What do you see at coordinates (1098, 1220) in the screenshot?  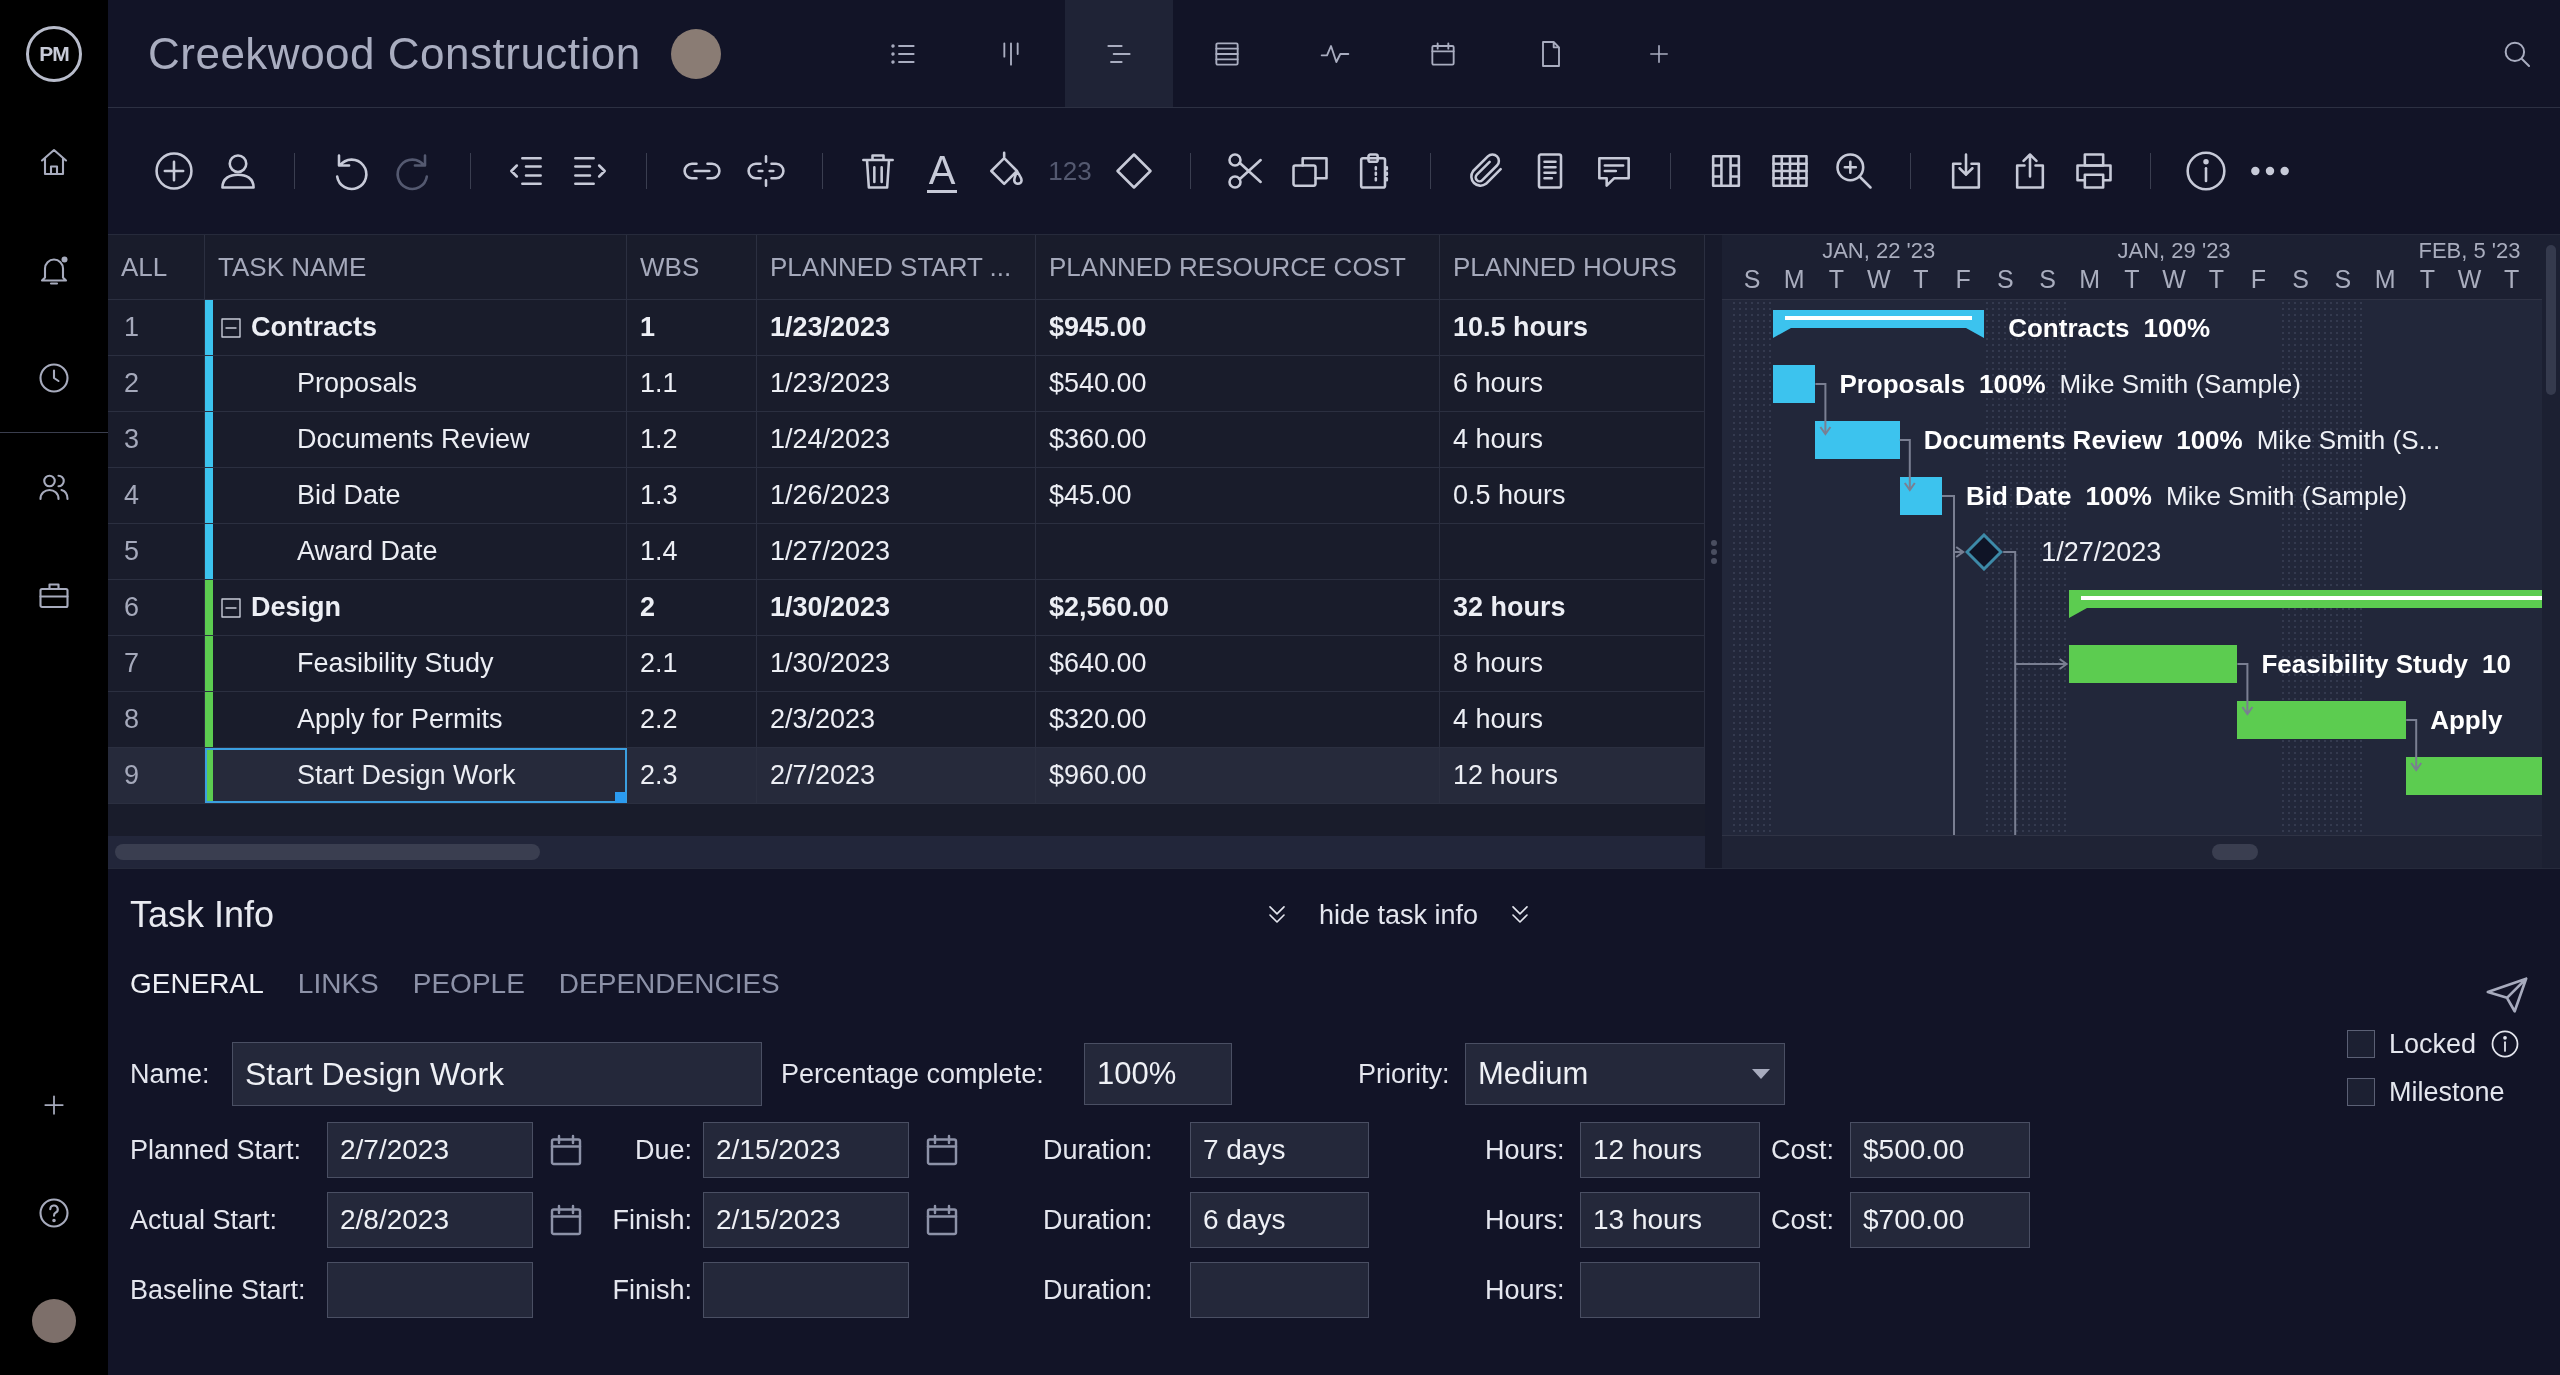 I see `field-label: Duration:` at bounding box center [1098, 1220].